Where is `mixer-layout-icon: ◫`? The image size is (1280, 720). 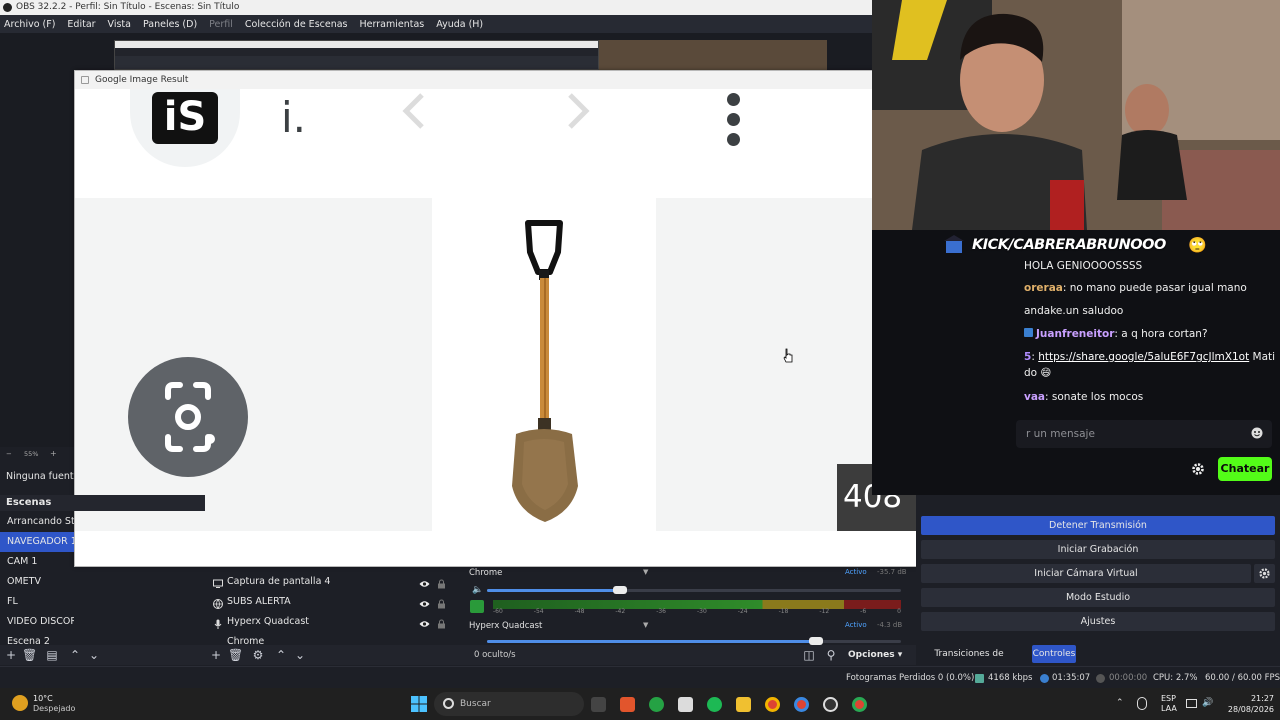 mixer-layout-icon: ◫ is located at coordinates (809, 655).